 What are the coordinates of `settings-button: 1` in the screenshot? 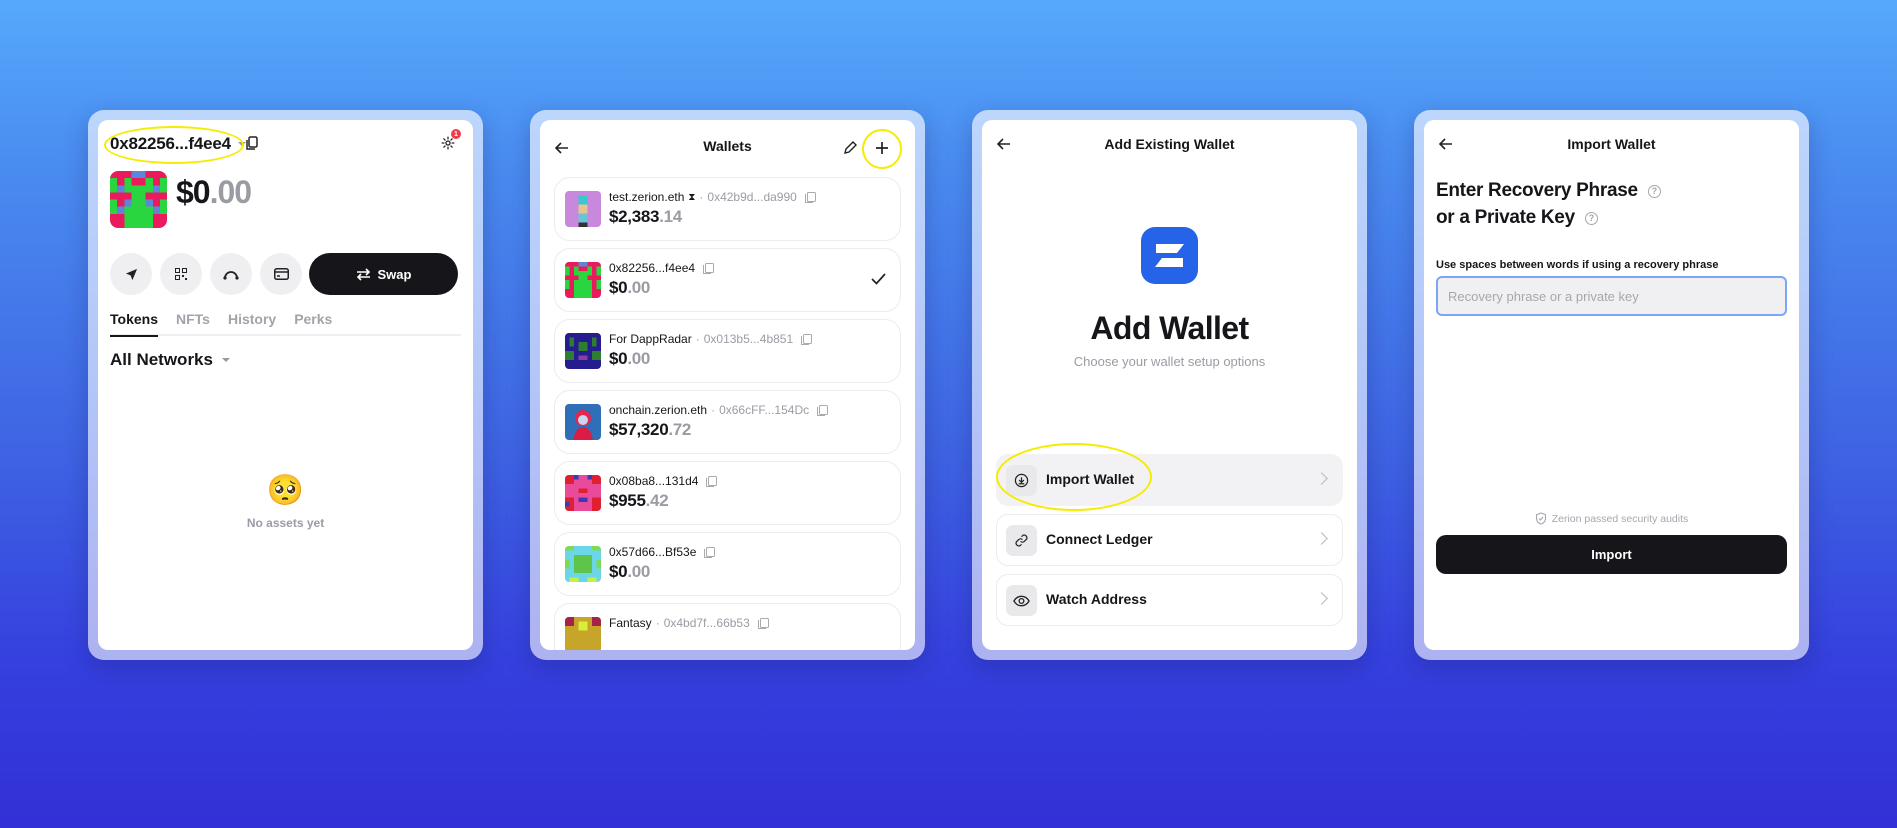 It's located at (449, 141).